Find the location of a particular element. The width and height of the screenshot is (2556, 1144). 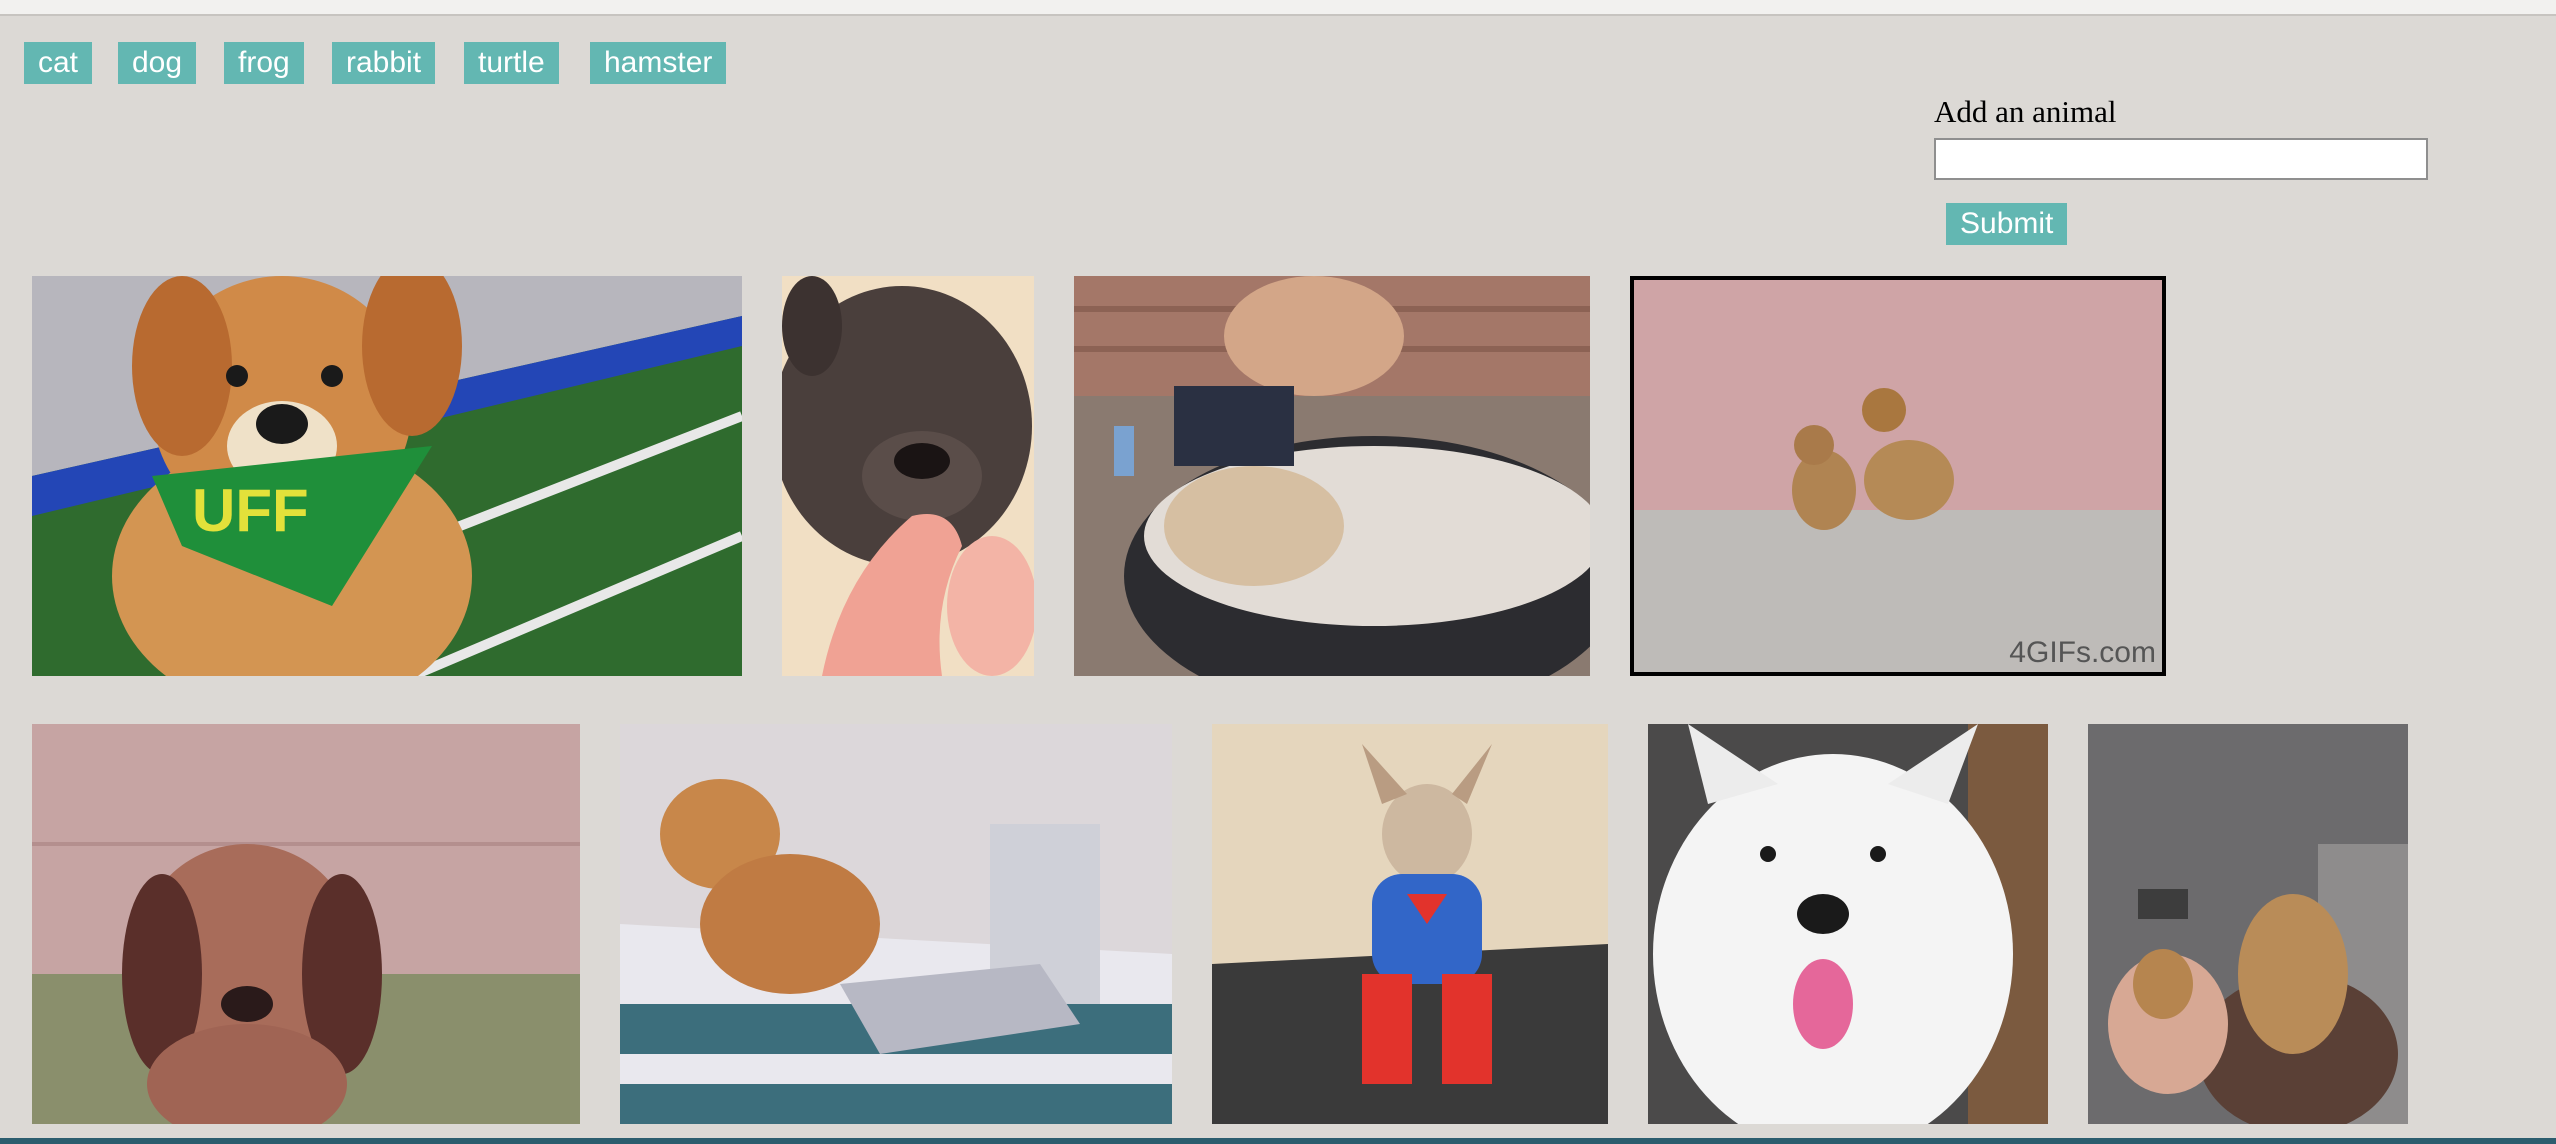

dog-gif-pitbull-finger is located at coordinates (908, 476).